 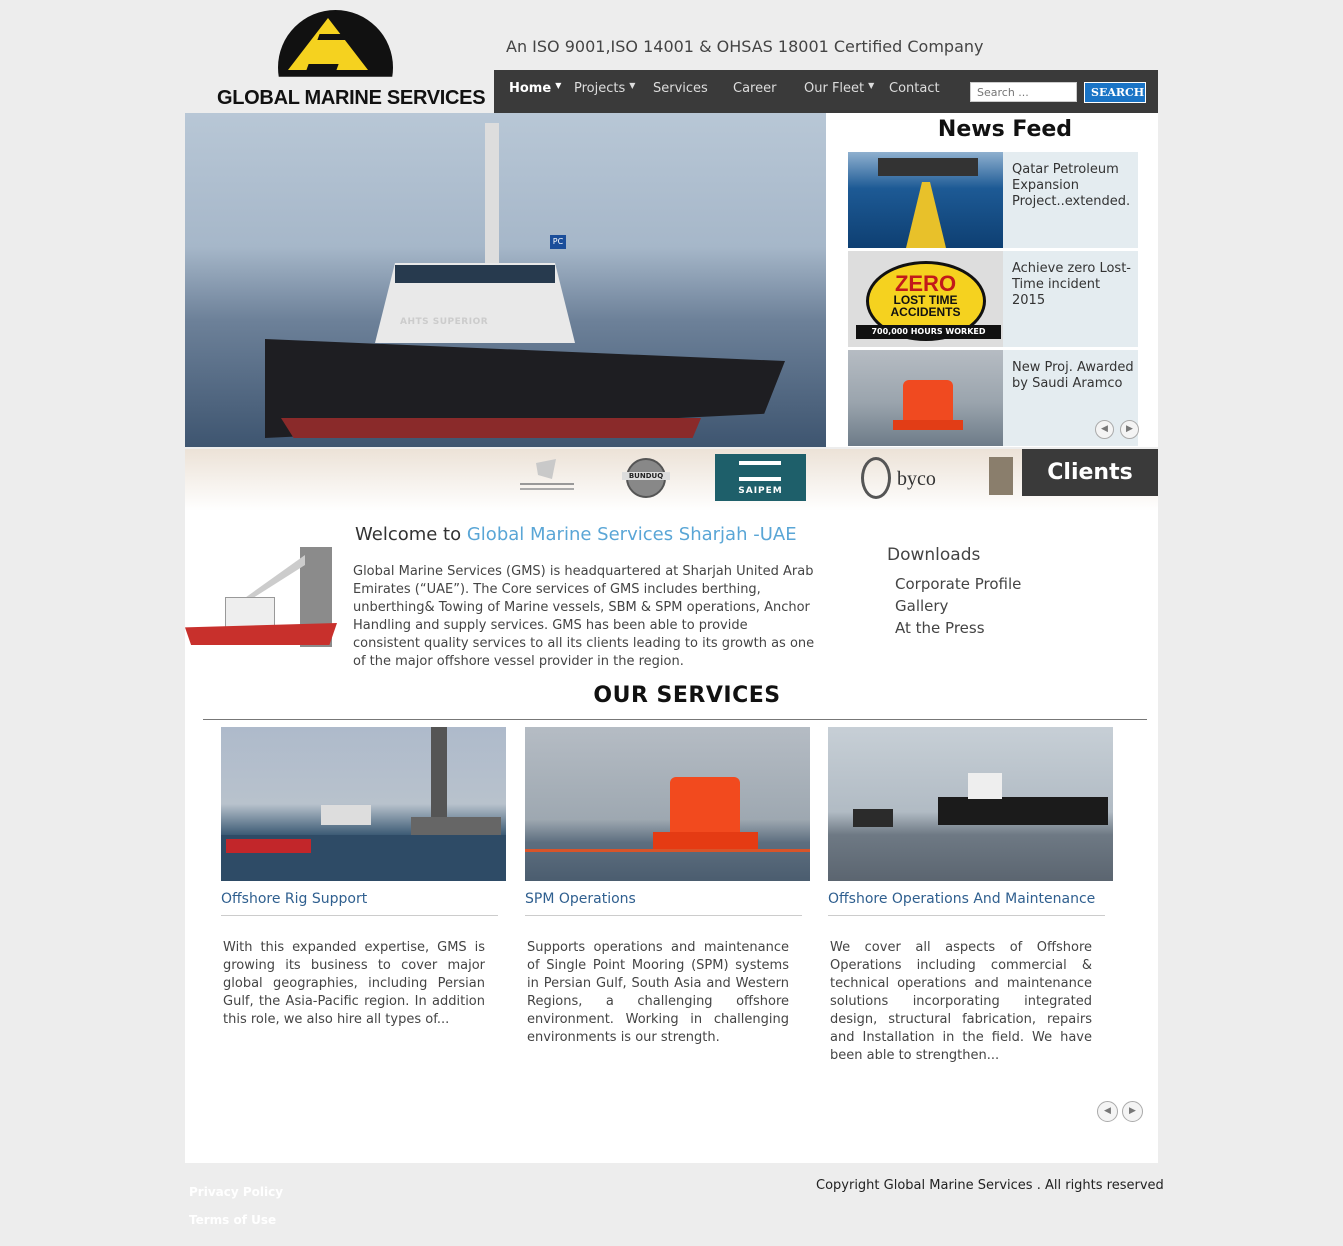 I want to click on nav-career-label: Career, so click(x=755, y=88).